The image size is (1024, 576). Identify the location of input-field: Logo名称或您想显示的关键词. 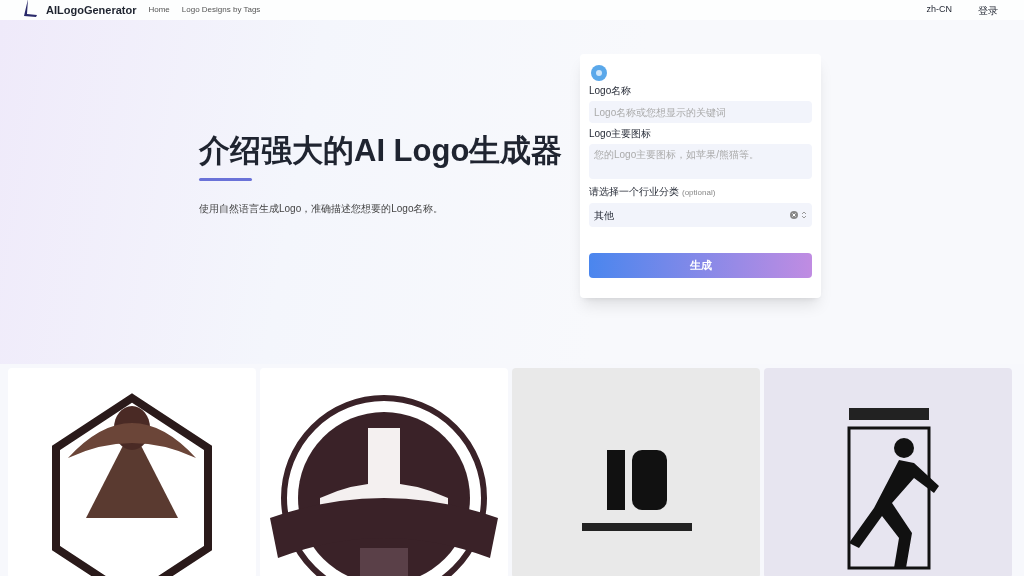
(700, 112).